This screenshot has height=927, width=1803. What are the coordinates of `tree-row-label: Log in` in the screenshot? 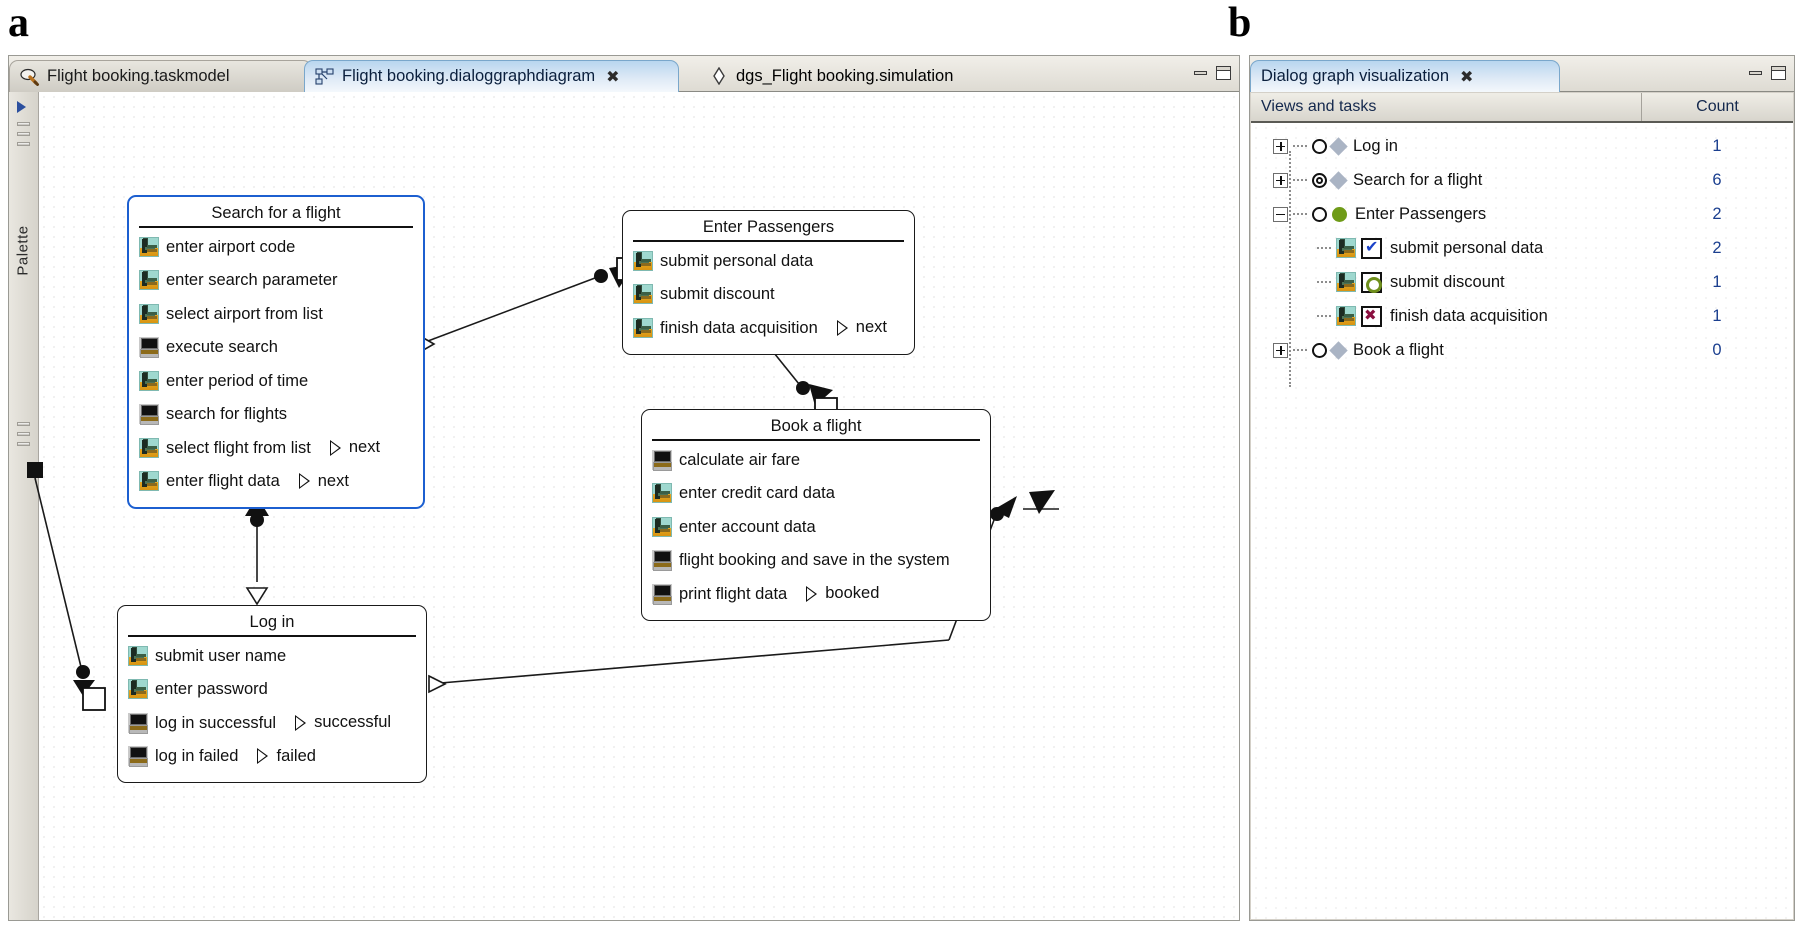 It's located at (1375, 145).